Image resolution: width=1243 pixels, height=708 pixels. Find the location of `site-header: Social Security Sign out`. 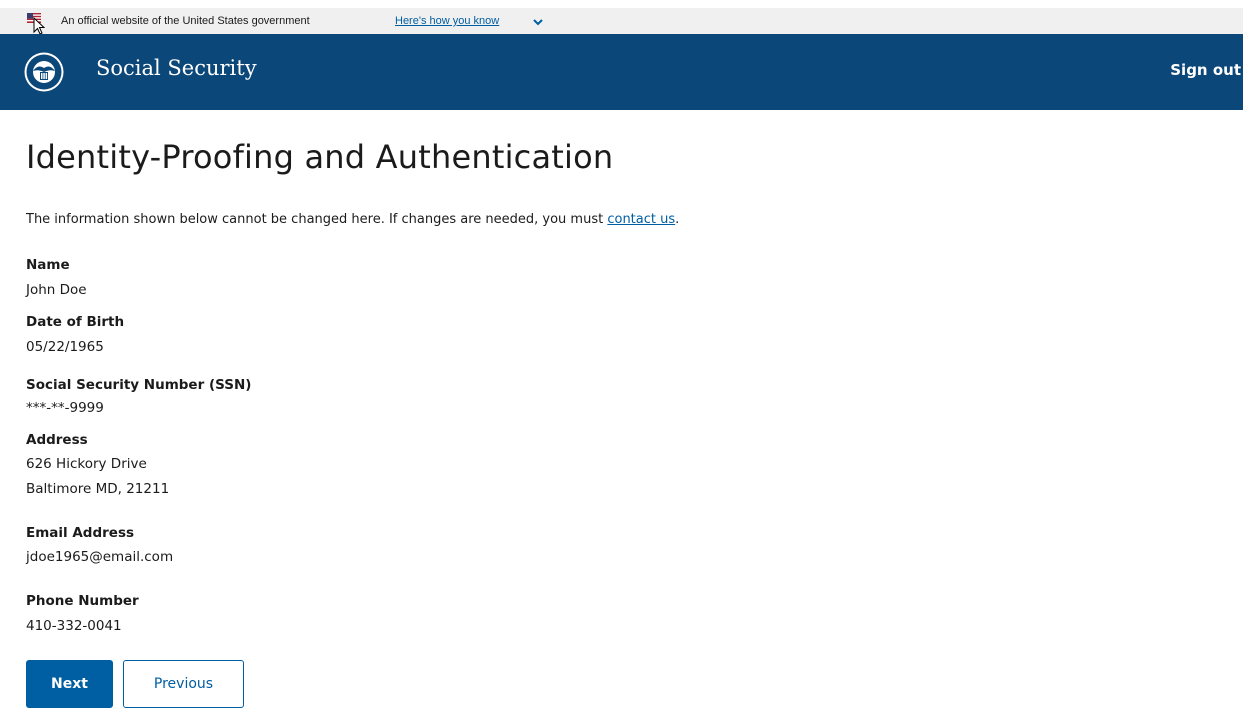

site-header: Social Security Sign out is located at coordinates (621, 72).